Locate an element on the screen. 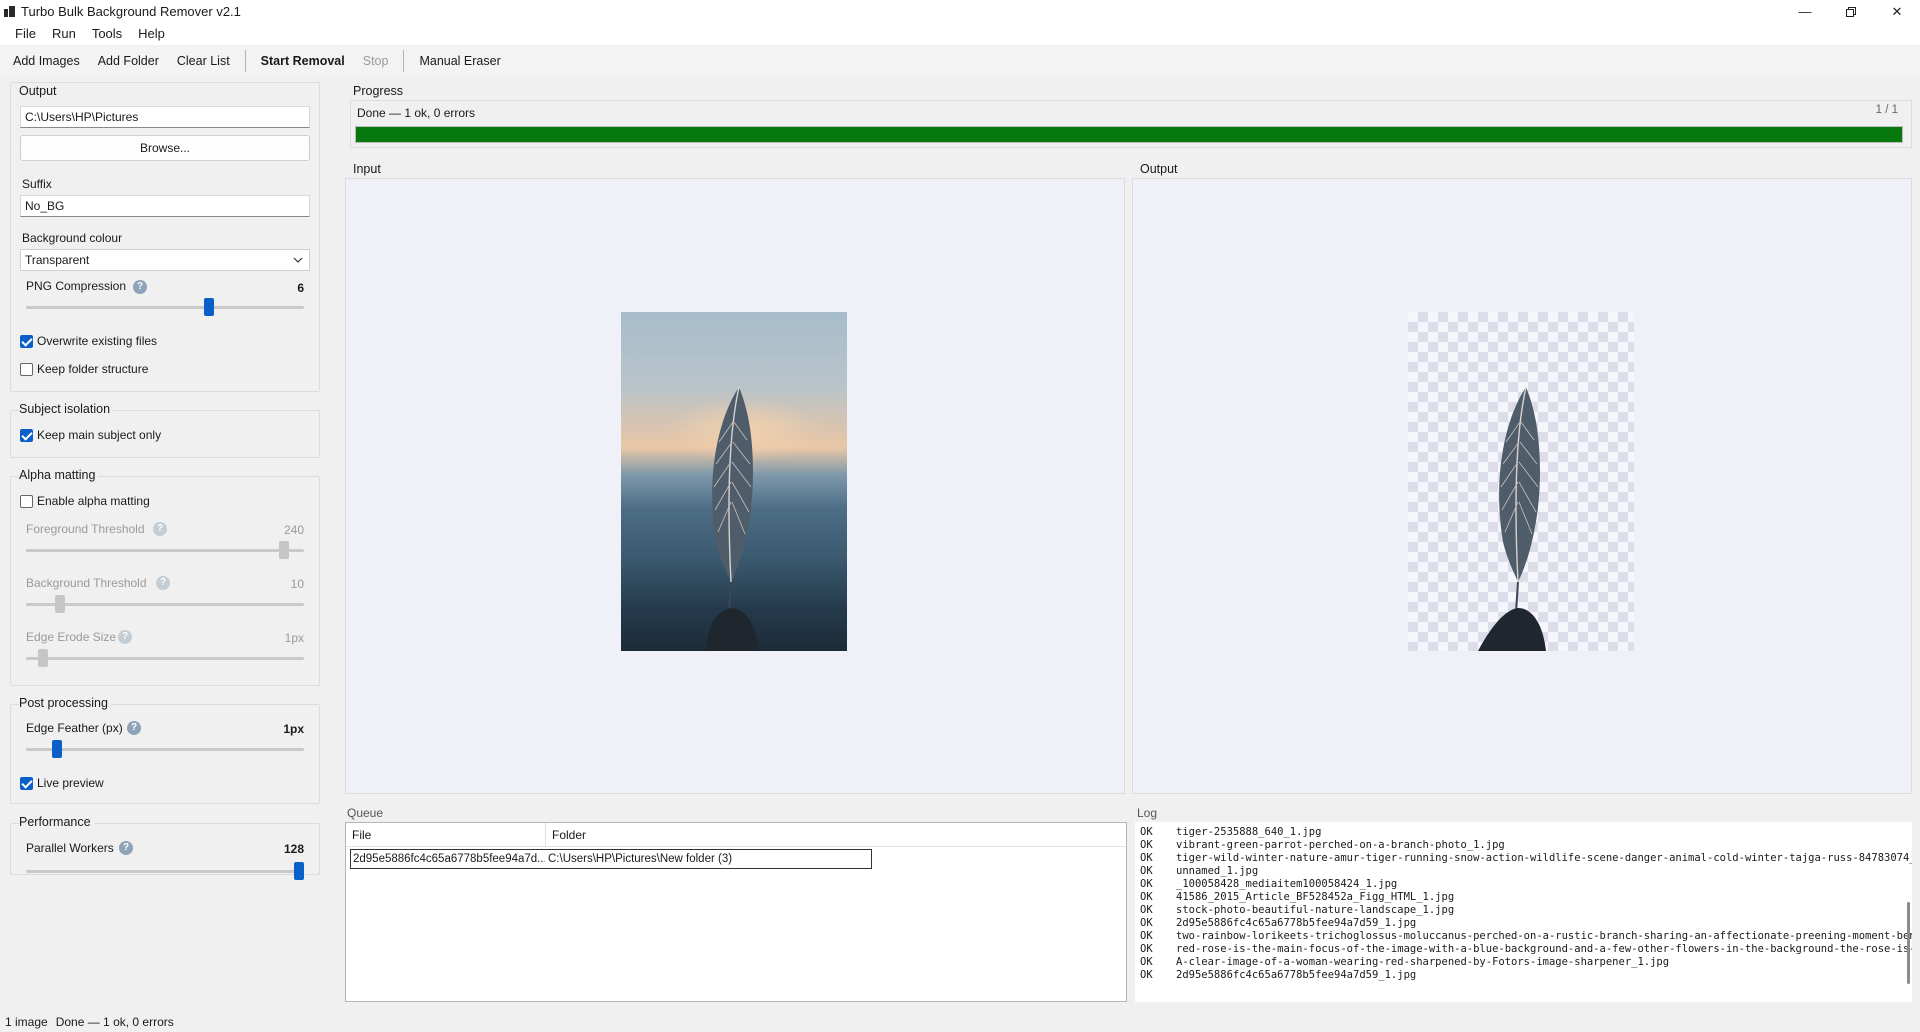 The image size is (1920, 1032). minimize-icon: — is located at coordinates (1805, 11).